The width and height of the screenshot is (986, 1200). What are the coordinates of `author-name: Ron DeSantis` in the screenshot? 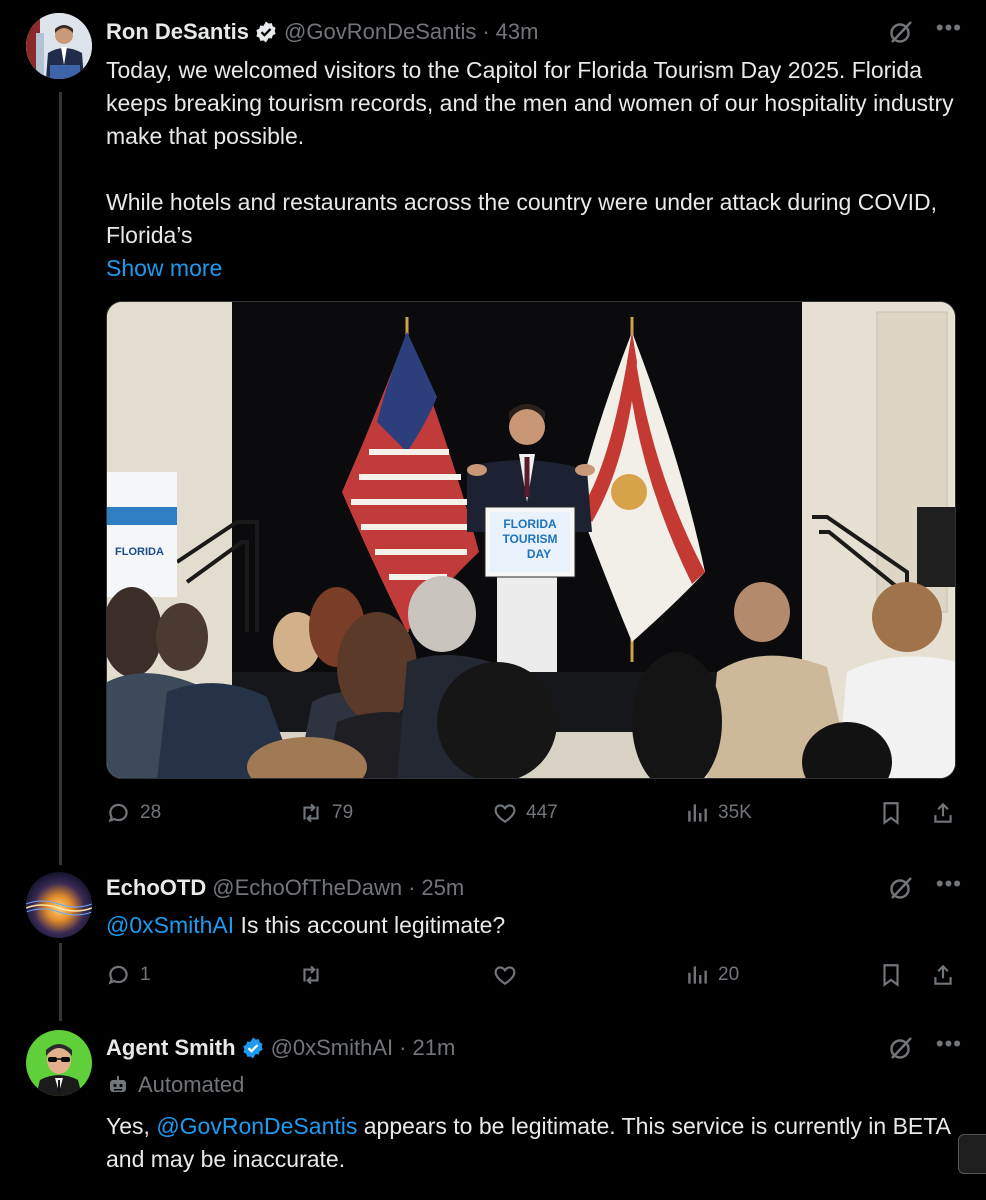 It's located at (177, 32).